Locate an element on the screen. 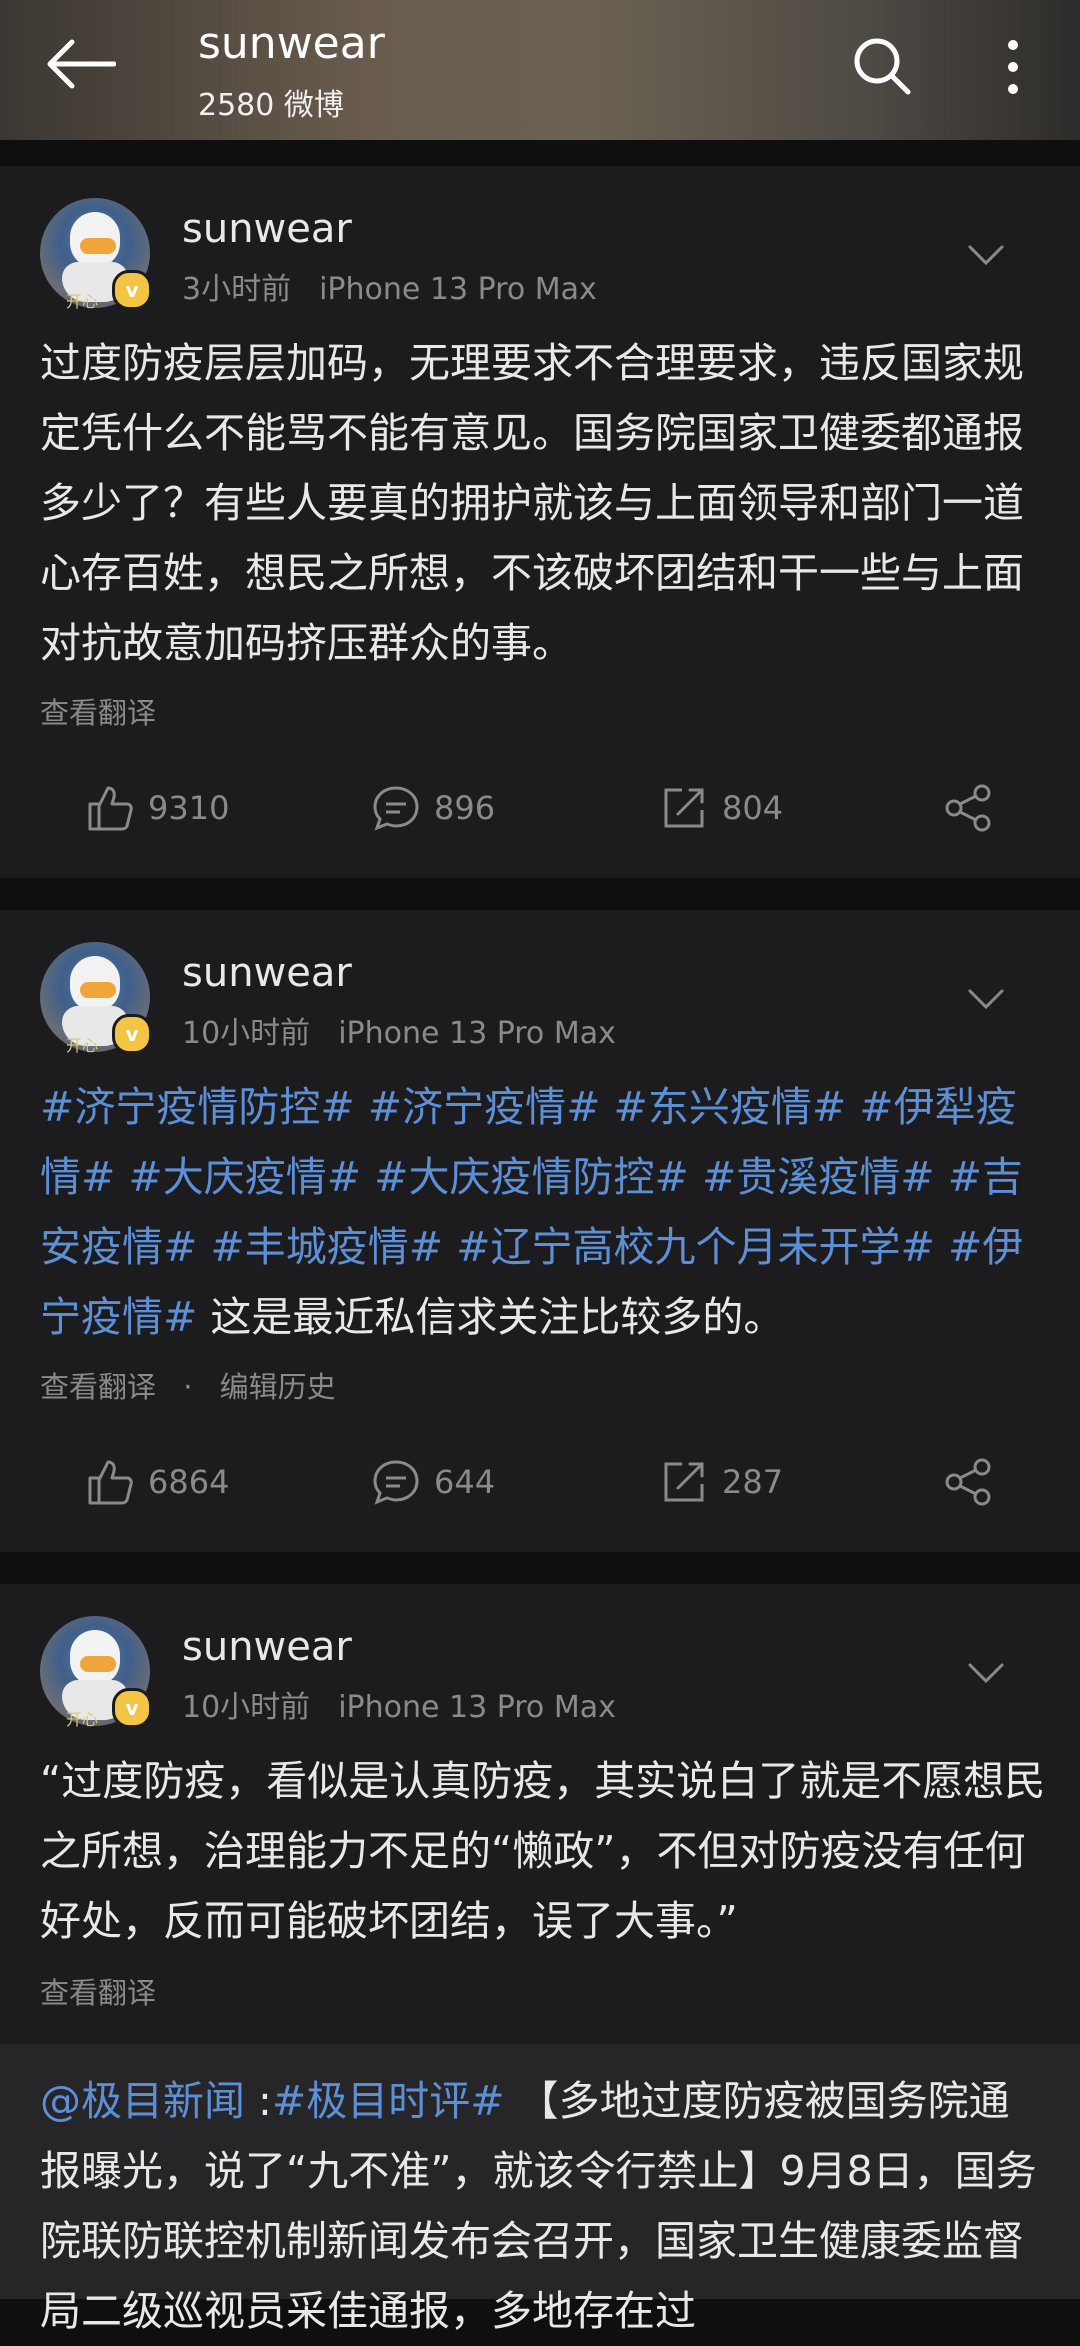 This screenshot has height=2346, width=1080. post-meta: 3小时前 iPhone 13 Pro Max is located at coordinates (389, 286).